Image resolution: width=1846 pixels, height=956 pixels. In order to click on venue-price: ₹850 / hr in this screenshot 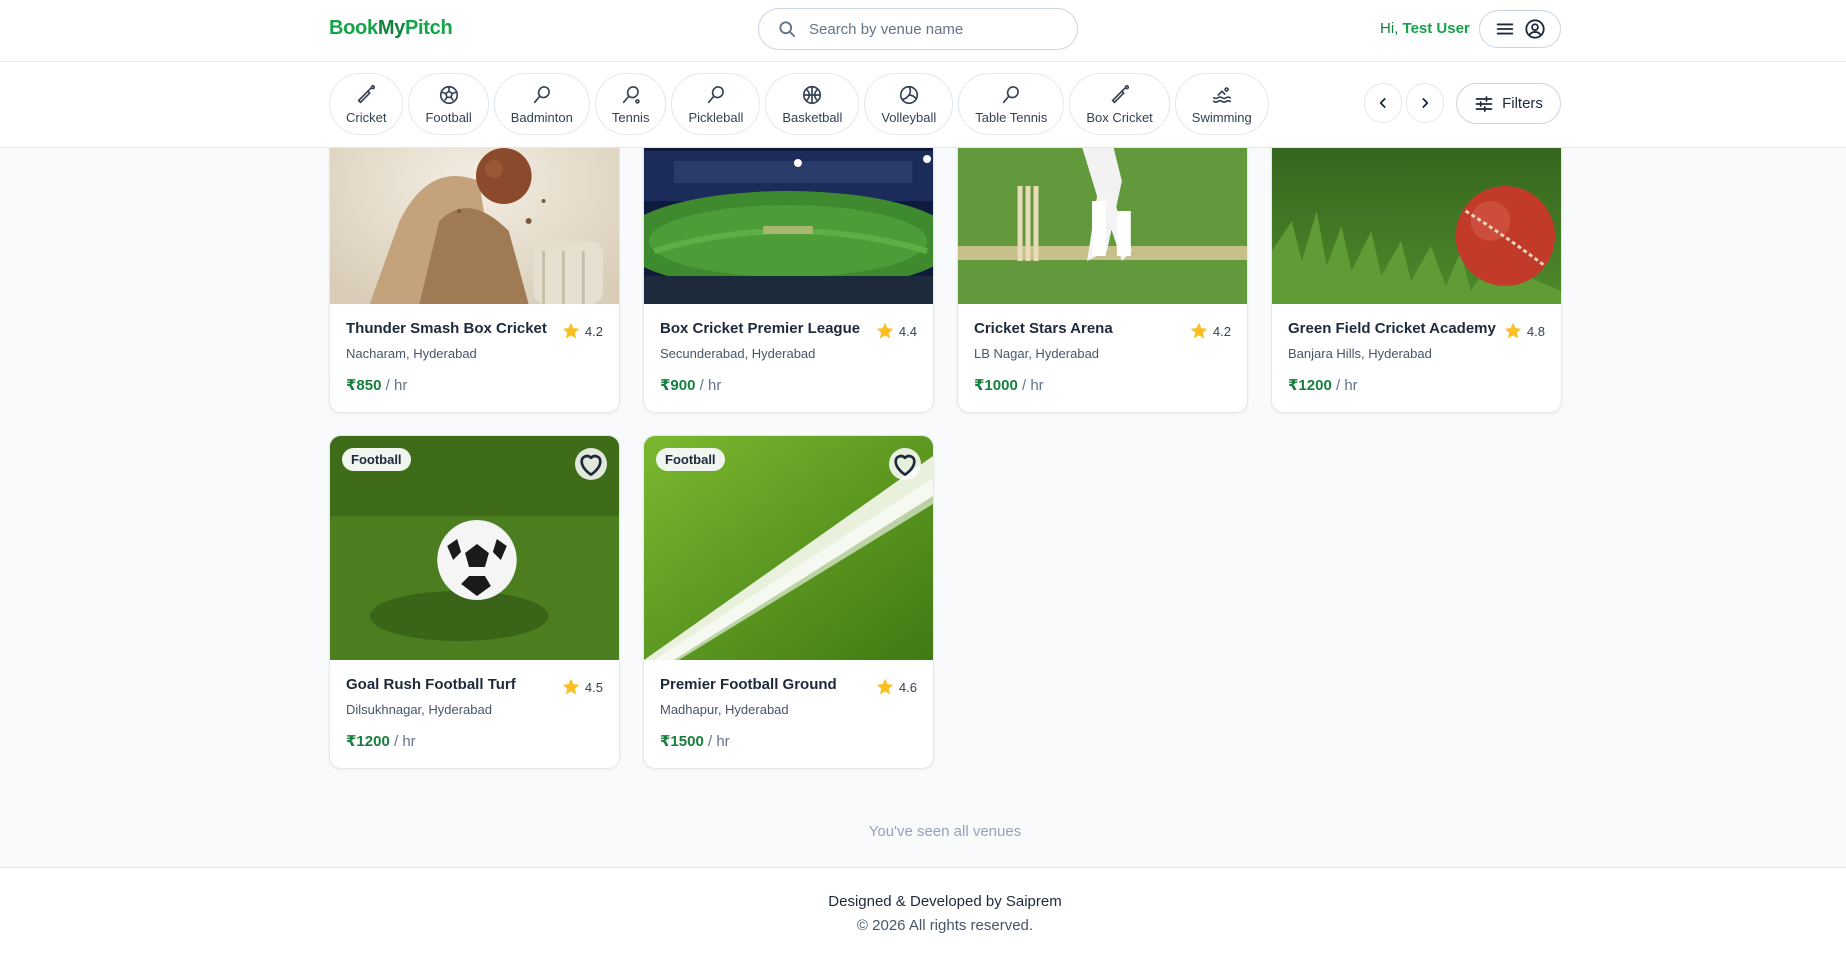, I will do `click(474, 385)`.